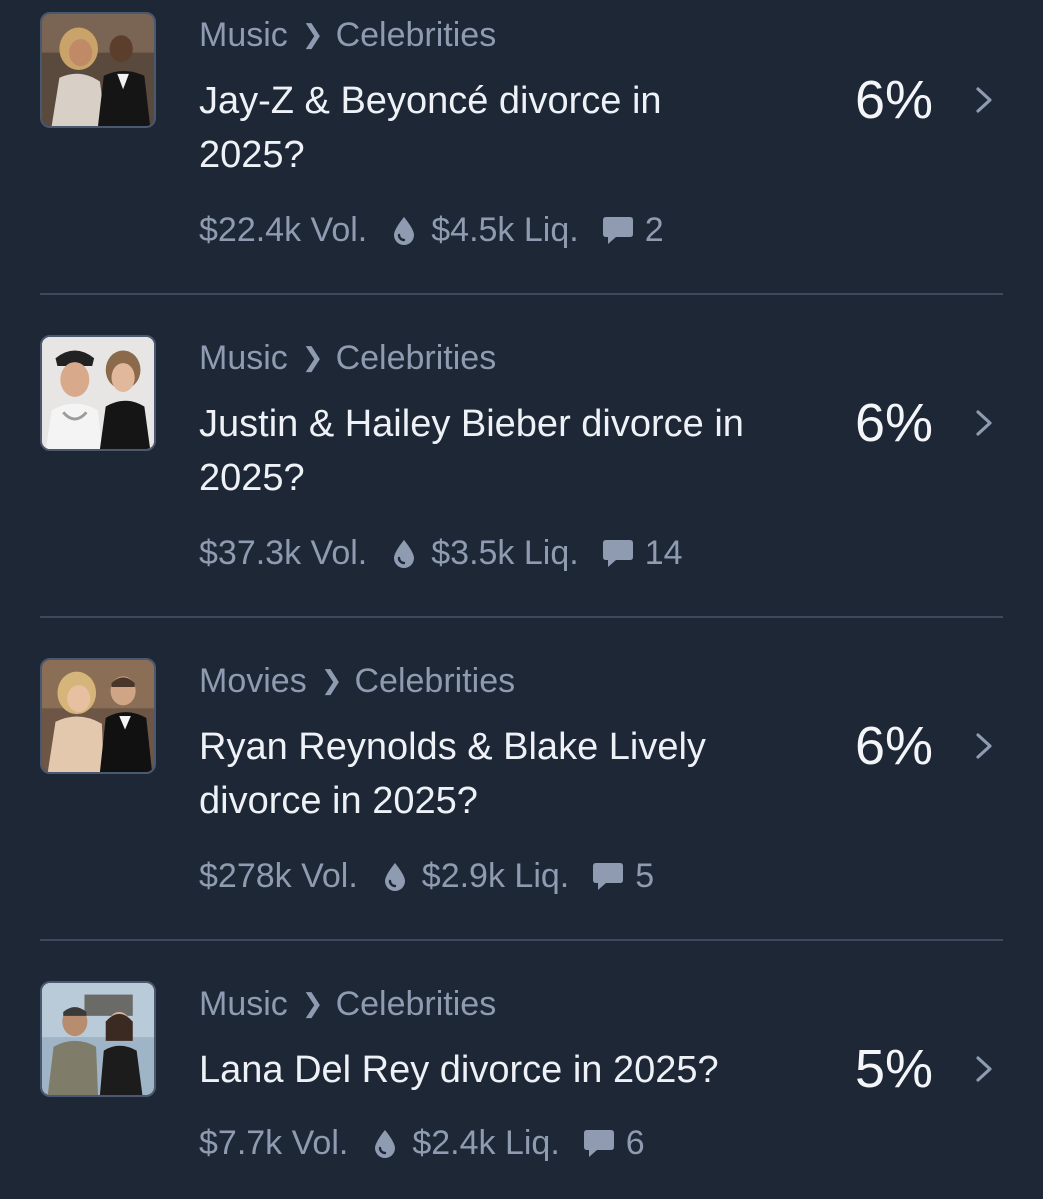 This screenshot has height=1199, width=1043. I want to click on market-title: Jay-Z & Beyoncé divorce in 2025?, so click(484, 128).